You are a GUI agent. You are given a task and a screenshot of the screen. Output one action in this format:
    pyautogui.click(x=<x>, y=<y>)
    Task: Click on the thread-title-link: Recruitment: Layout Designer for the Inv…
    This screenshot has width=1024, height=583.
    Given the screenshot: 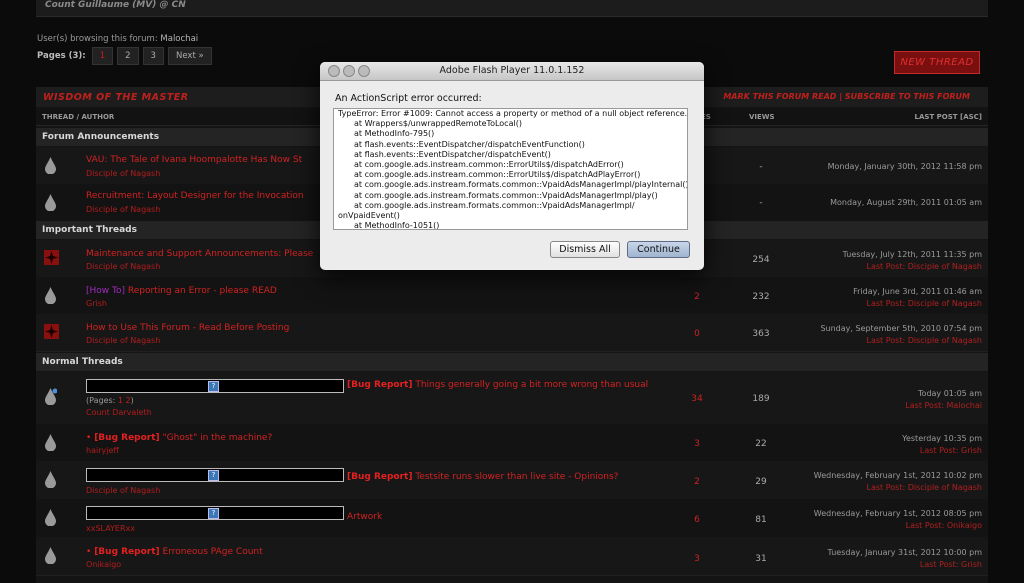 What is the action you would take?
    pyautogui.click(x=195, y=196)
    